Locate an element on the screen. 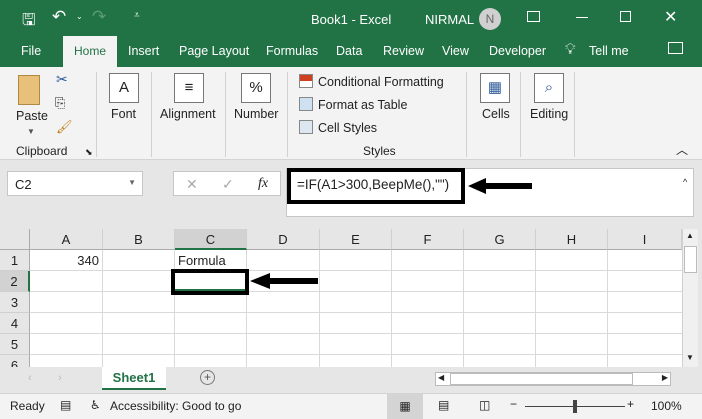  dialog-launcher-icon: ⬊ is located at coordinates (89, 152).